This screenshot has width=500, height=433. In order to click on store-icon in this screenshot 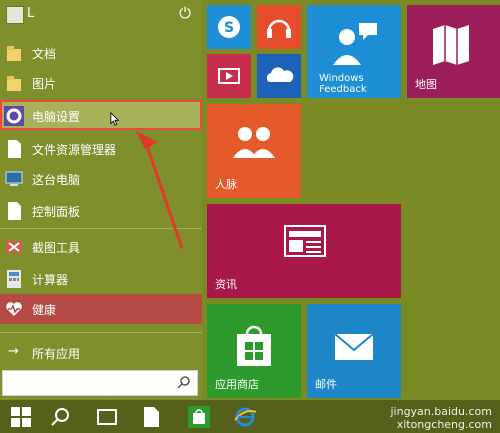, I will do `click(199, 417)`.